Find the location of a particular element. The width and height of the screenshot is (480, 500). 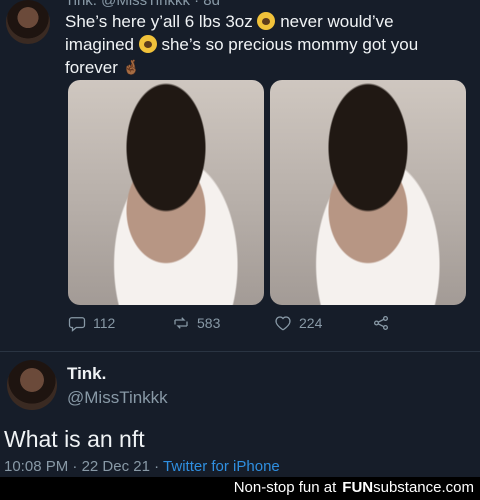

divider is located at coordinates (240, 351).